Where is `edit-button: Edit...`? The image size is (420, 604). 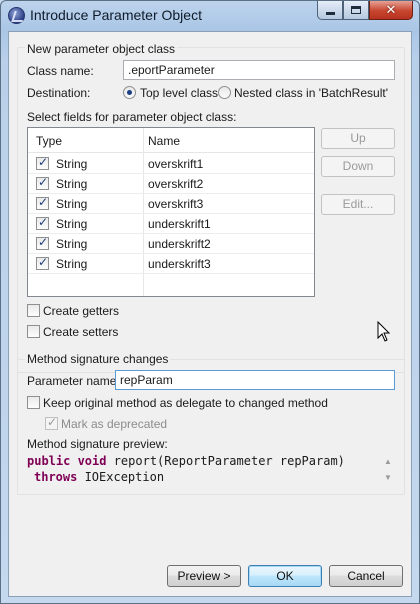 edit-button: Edit... is located at coordinates (358, 204).